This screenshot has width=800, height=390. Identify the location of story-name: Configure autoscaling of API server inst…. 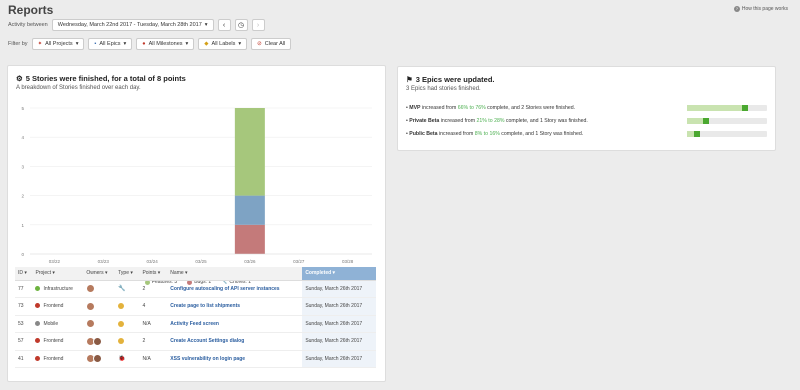
(235, 289).